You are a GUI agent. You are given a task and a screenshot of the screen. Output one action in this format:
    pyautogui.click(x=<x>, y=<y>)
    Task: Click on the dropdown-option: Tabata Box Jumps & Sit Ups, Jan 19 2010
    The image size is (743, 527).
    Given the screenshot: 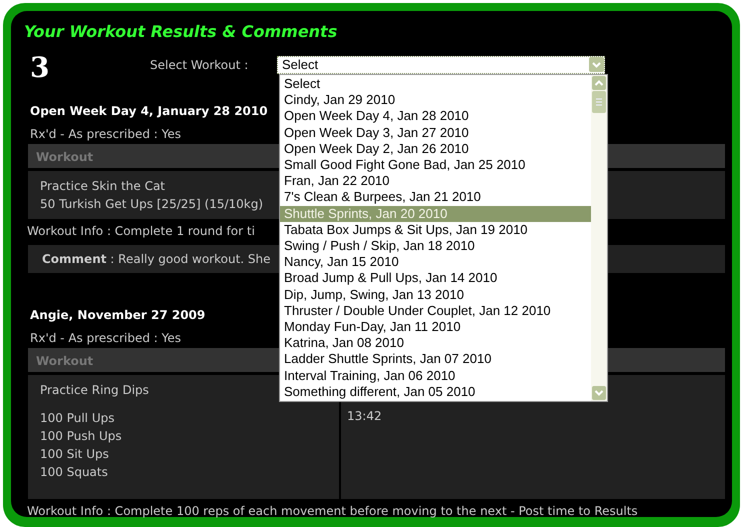 What is the action you would take?
    pyautogui.click(x=435, y=230)
    